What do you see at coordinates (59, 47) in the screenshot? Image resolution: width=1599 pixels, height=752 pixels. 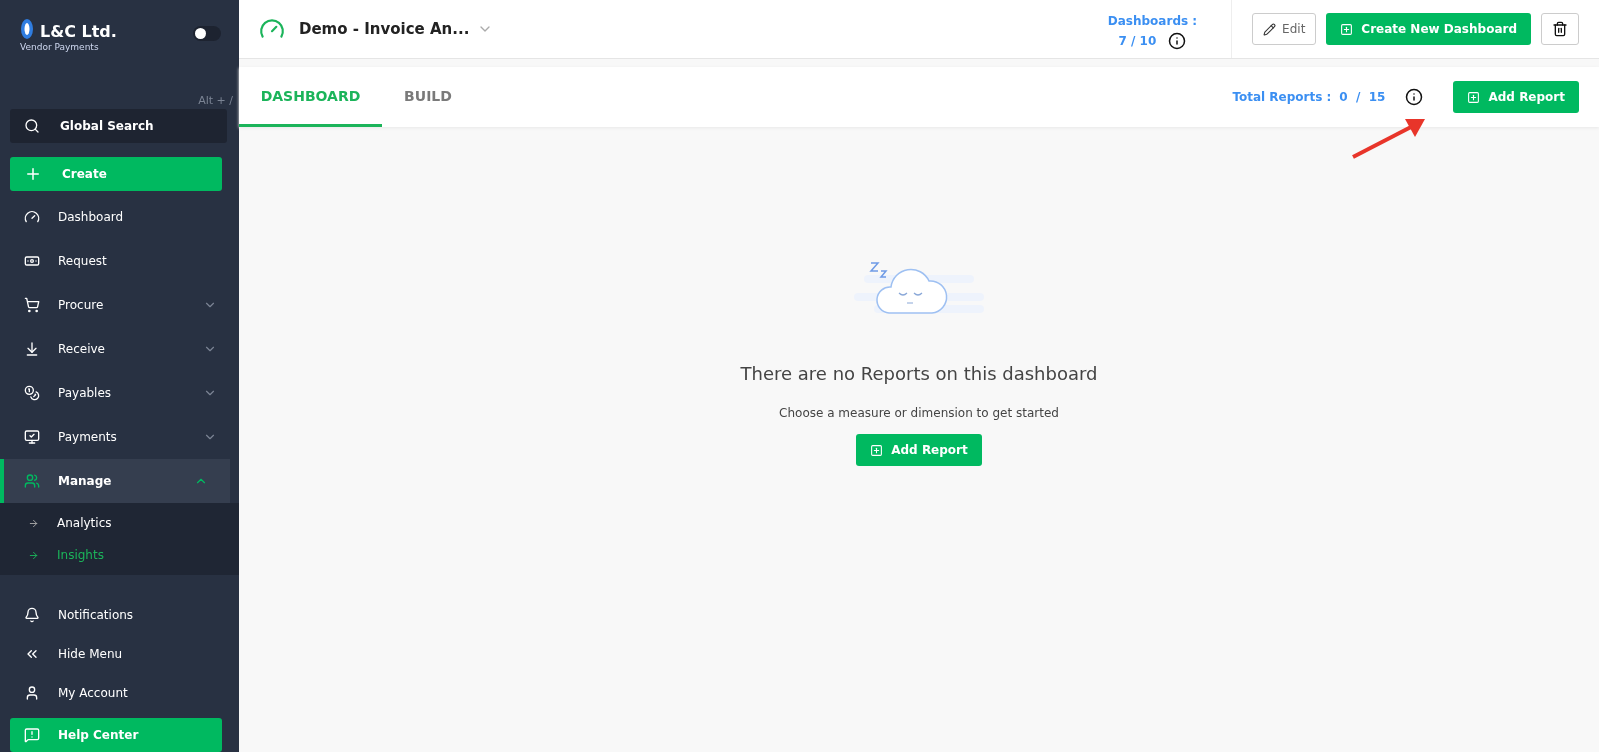 I see `company-subtitle: Vendor Payments` at bounding box center [59, 47].